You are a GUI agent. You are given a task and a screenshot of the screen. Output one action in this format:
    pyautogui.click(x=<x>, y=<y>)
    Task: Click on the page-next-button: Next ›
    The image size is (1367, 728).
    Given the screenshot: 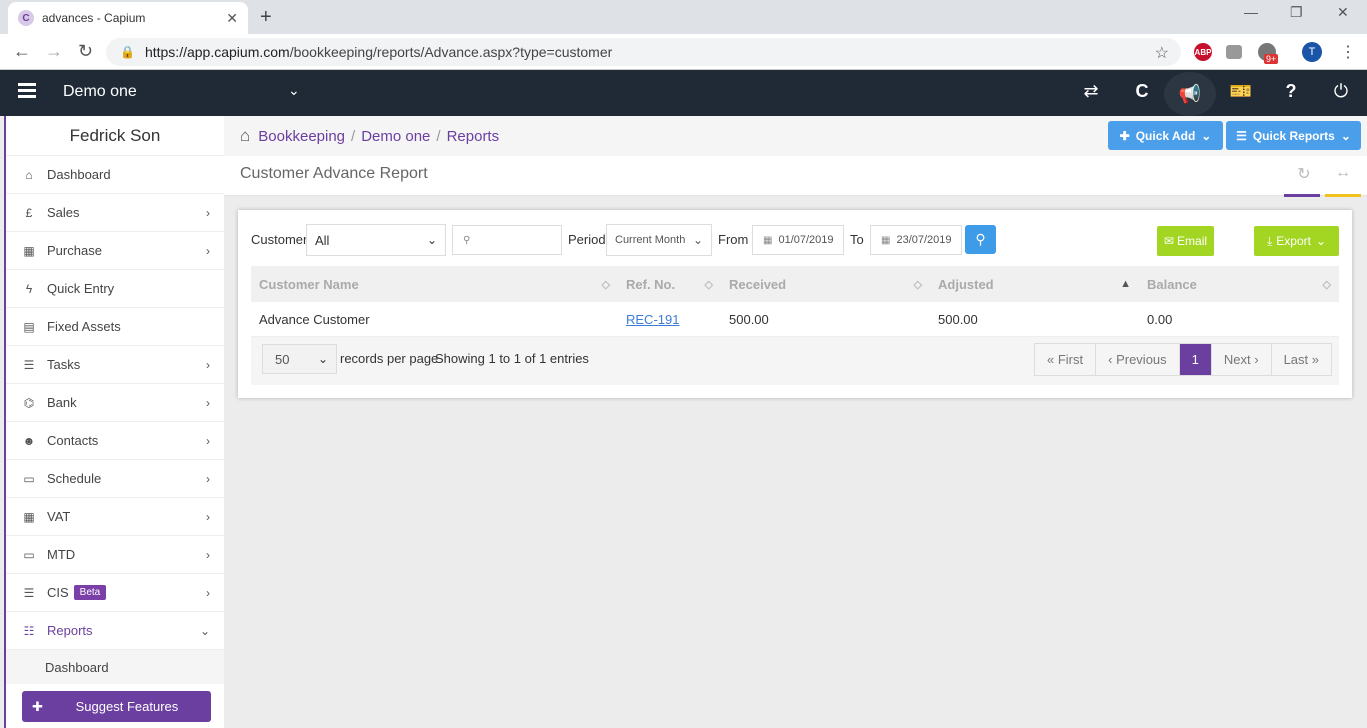 What is the action you would take?
    pyautogui.click(x=1241, y=359)
    